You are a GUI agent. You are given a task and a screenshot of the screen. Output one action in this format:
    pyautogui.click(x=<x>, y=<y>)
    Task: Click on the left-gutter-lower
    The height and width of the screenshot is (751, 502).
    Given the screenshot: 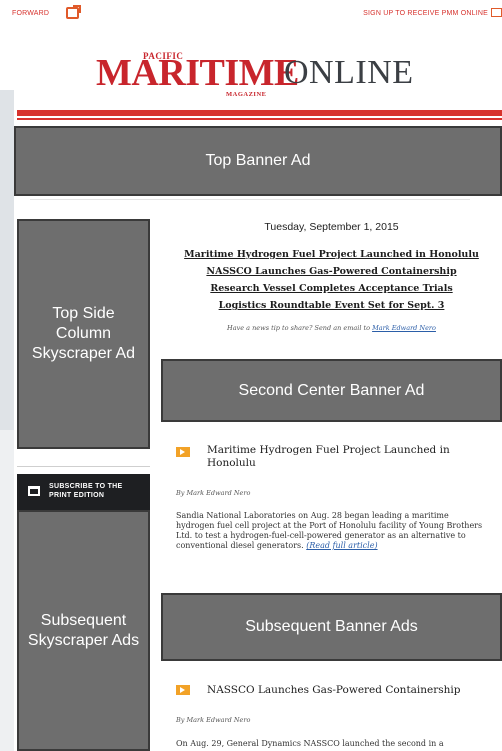 What is the action you would take?
    pyautogui.click(x=7, y=590)
    